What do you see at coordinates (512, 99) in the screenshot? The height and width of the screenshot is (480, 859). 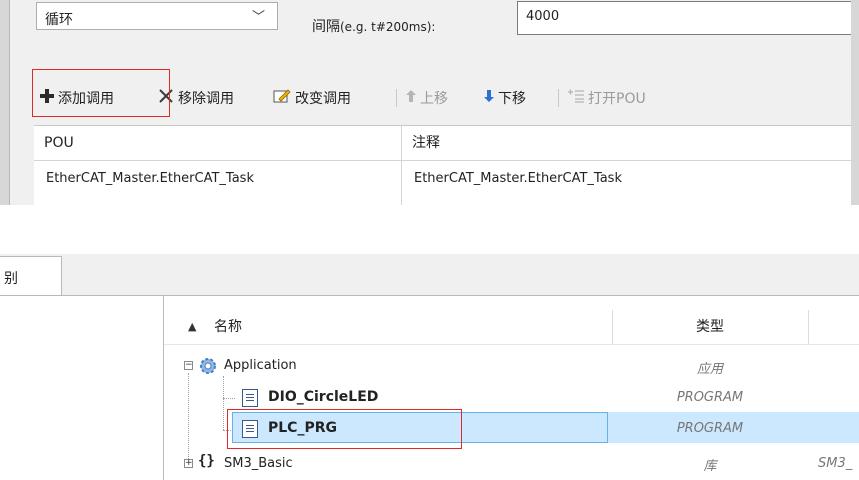 I see `move-down-label: 下移` at bounding box center [512, 99].